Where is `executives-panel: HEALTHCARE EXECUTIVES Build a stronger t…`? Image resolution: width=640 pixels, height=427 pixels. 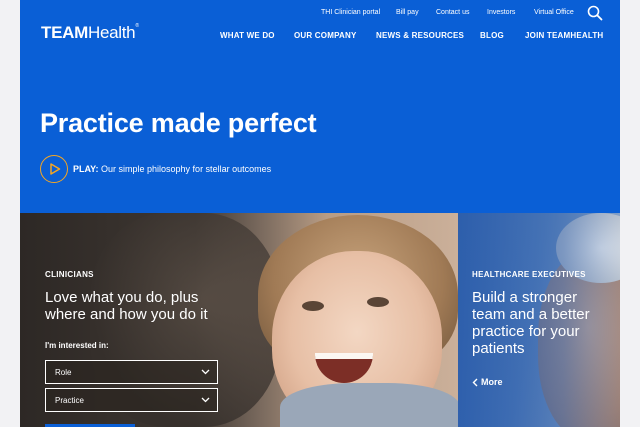 executives-panel: HEALTHCARE EXECUTIVES Build a stronger t… is located at coordinates (539, 320).